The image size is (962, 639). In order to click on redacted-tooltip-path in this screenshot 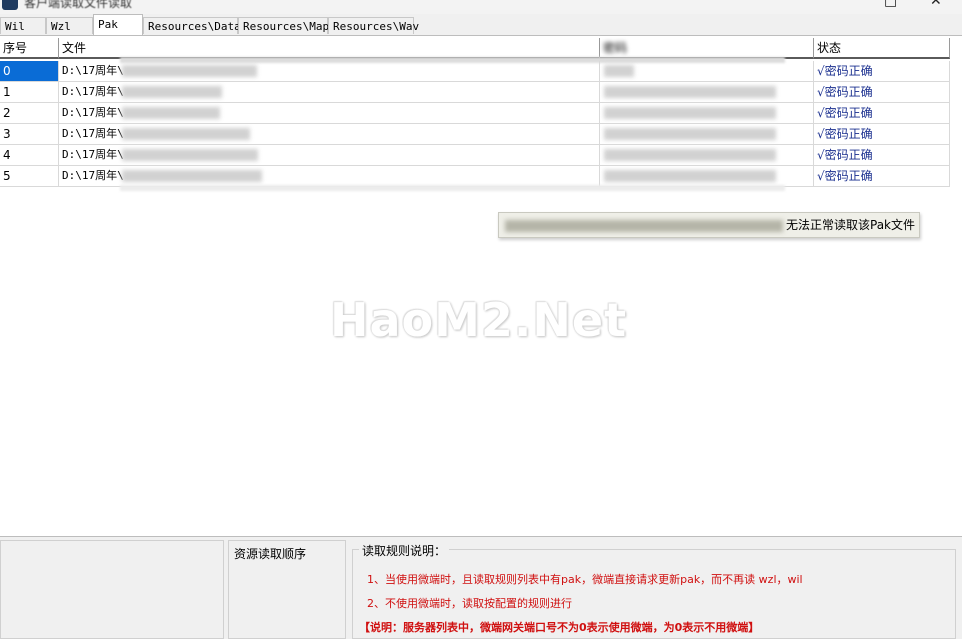, I will do `click(644, 226)`.